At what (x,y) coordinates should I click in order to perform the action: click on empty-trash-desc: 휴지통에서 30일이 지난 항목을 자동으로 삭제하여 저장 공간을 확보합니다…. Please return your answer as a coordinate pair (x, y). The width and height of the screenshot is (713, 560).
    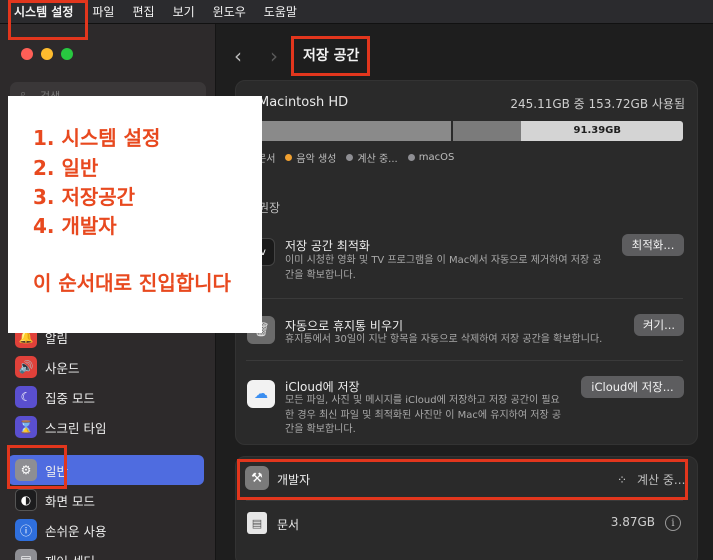
    Looking at the image, I should click on (444, 339).